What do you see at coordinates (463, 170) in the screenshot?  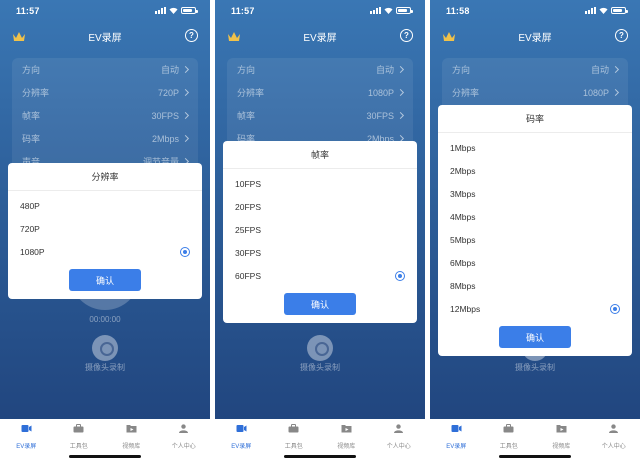 I see `option-label: 2Mbps` at bounding box center [463, 170].